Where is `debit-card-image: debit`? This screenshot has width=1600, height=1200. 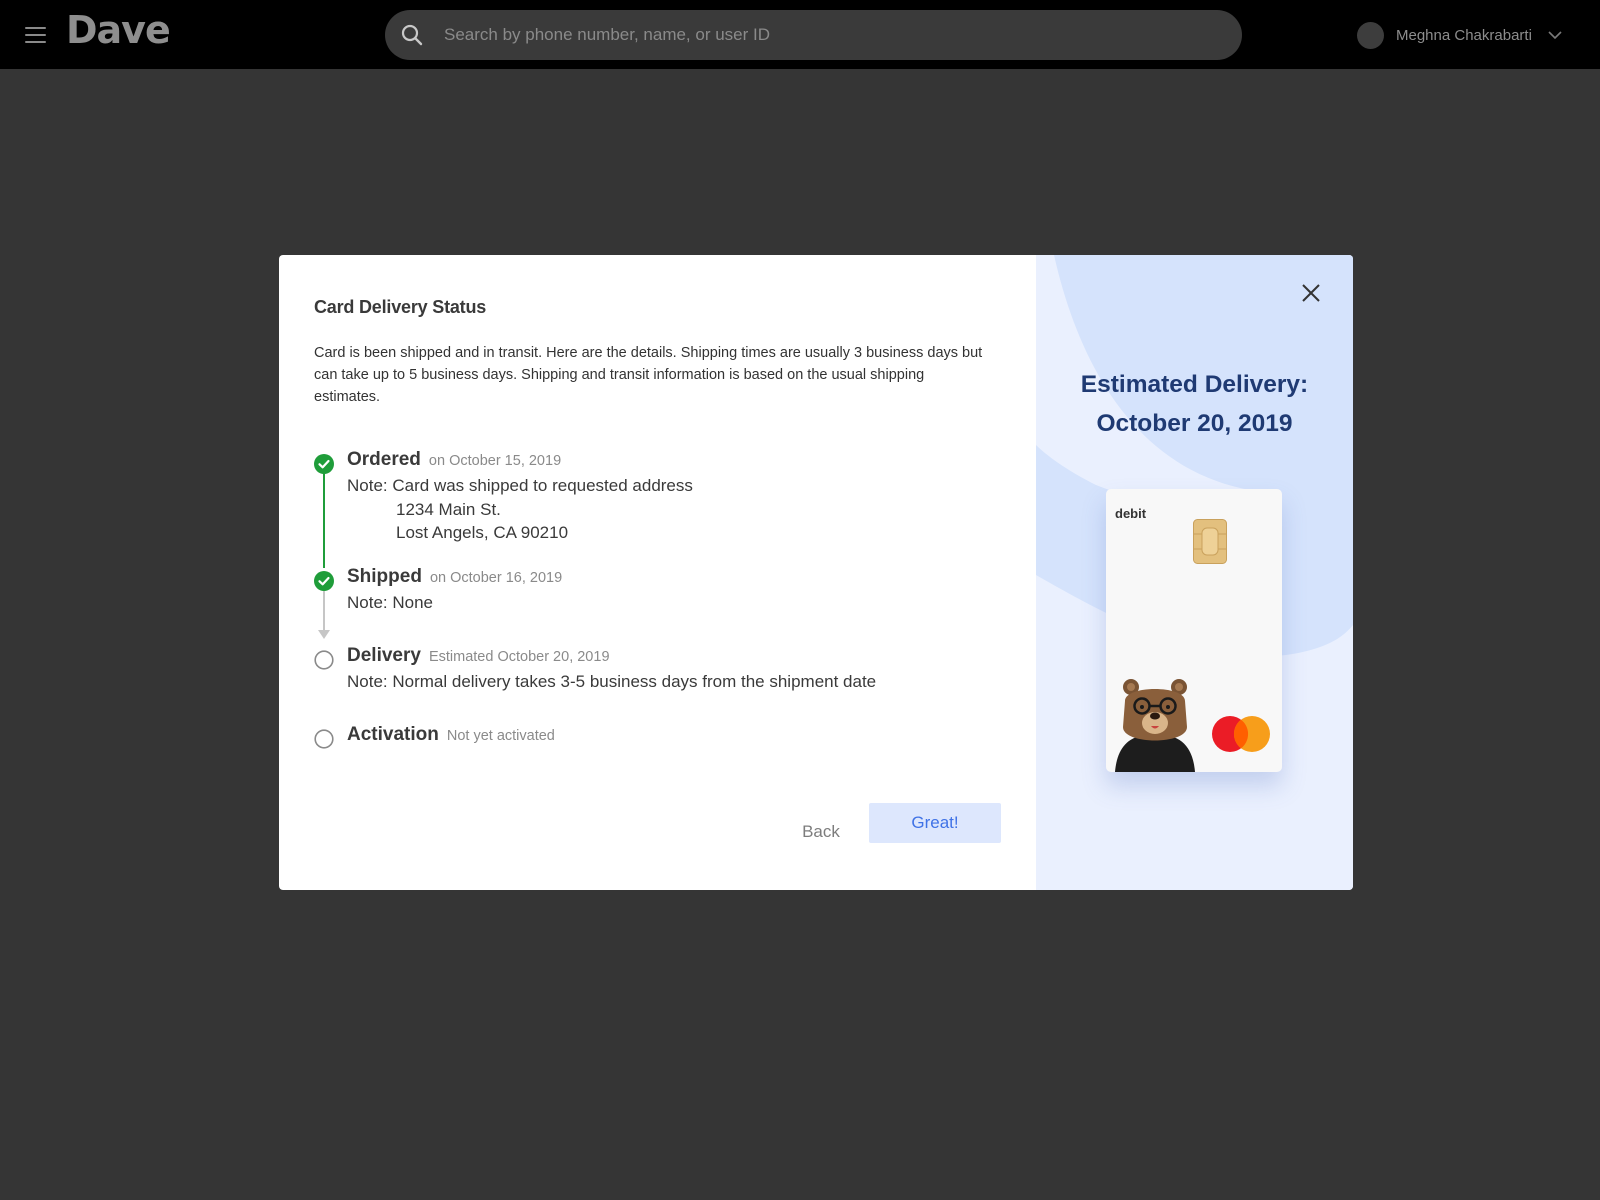
debit-card-image: debit is located at coordinates (1194, 630).